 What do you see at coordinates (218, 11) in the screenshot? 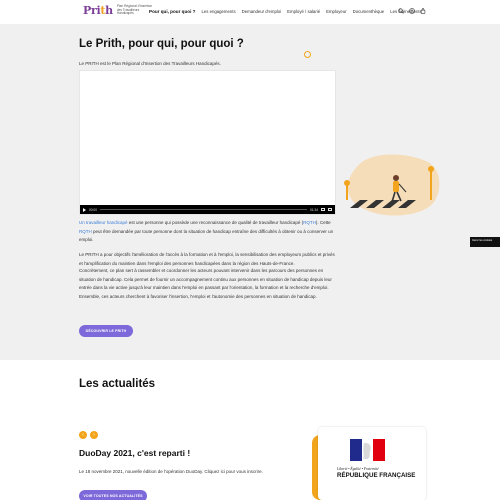
I see `nav-item-engagements: Les engagements` at bounding box center [218, 11].